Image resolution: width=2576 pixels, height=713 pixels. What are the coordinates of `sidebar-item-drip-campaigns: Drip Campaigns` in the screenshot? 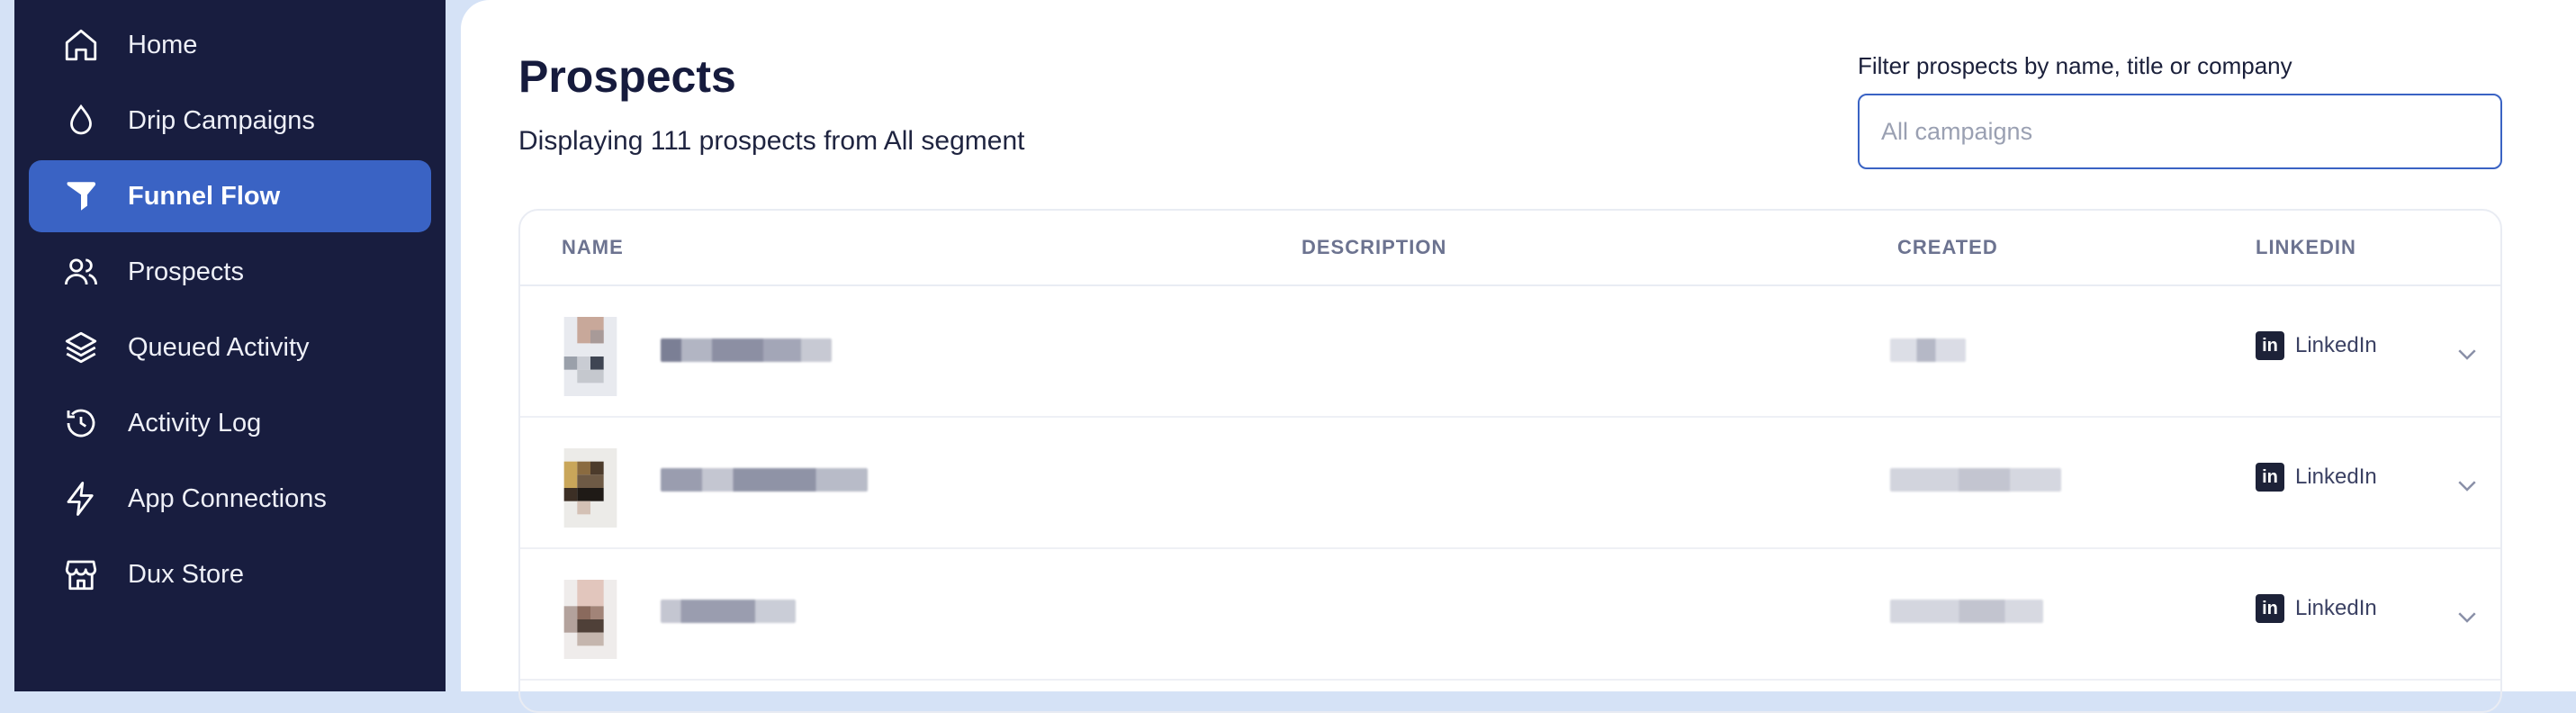 It's located at (230, 121).